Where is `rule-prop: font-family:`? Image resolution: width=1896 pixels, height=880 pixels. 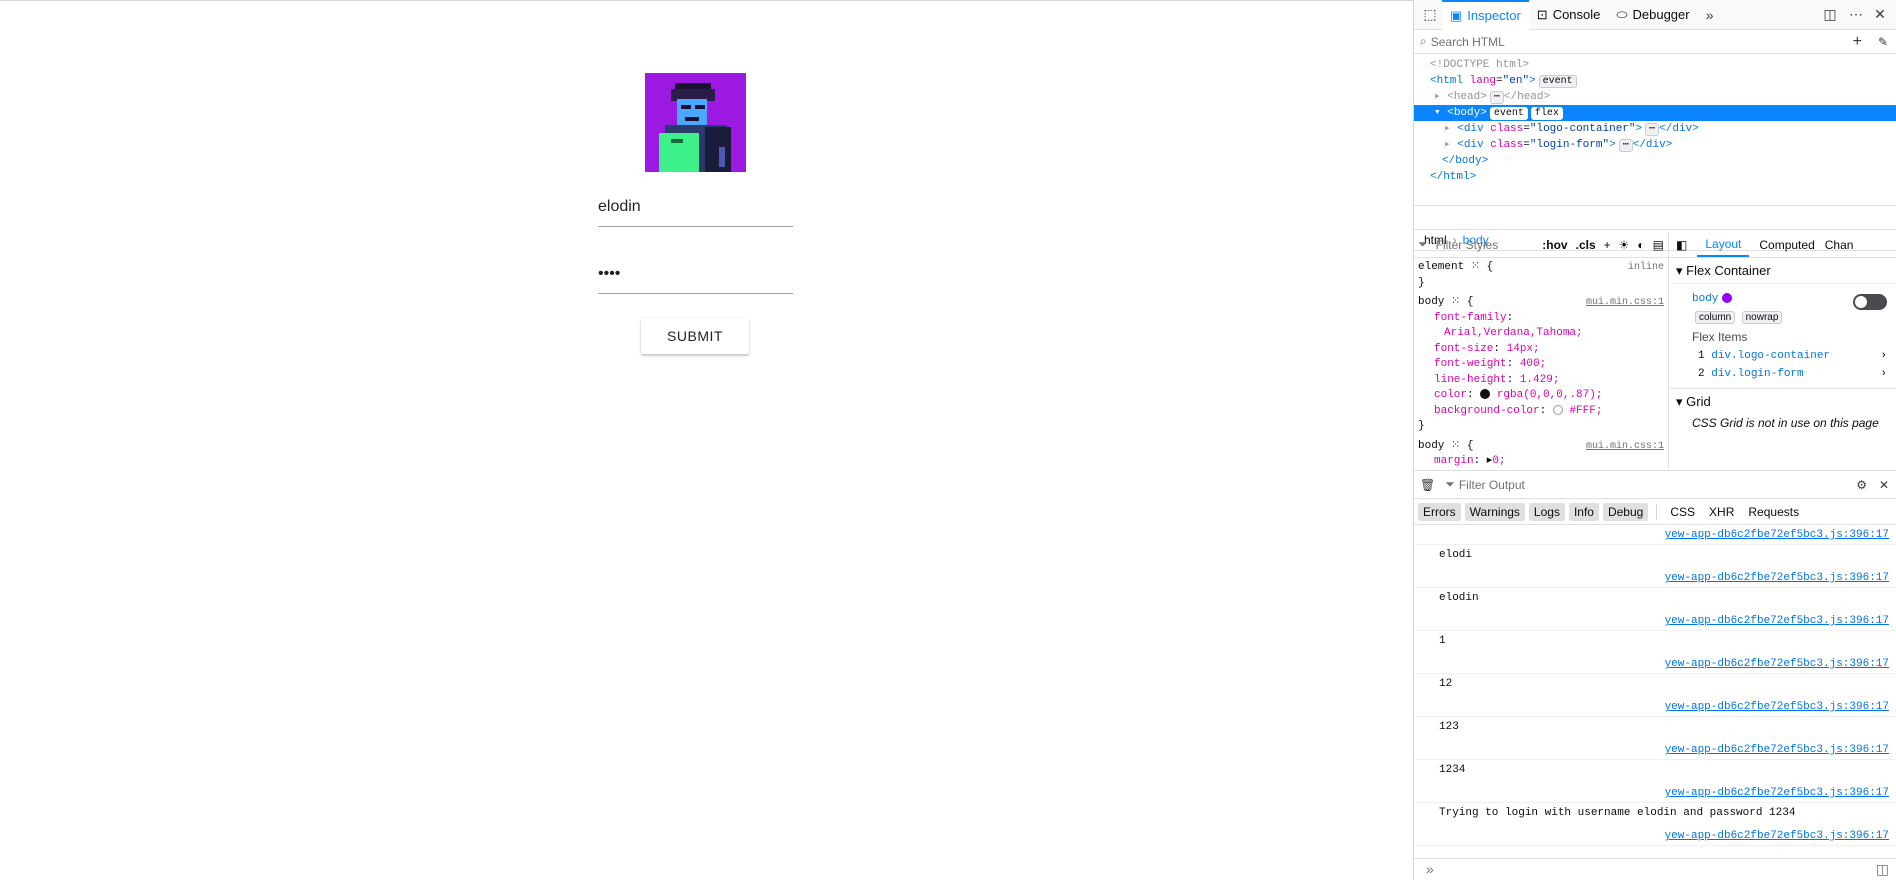 rule-prop: font-family: is located at coordinates (1541, 319).